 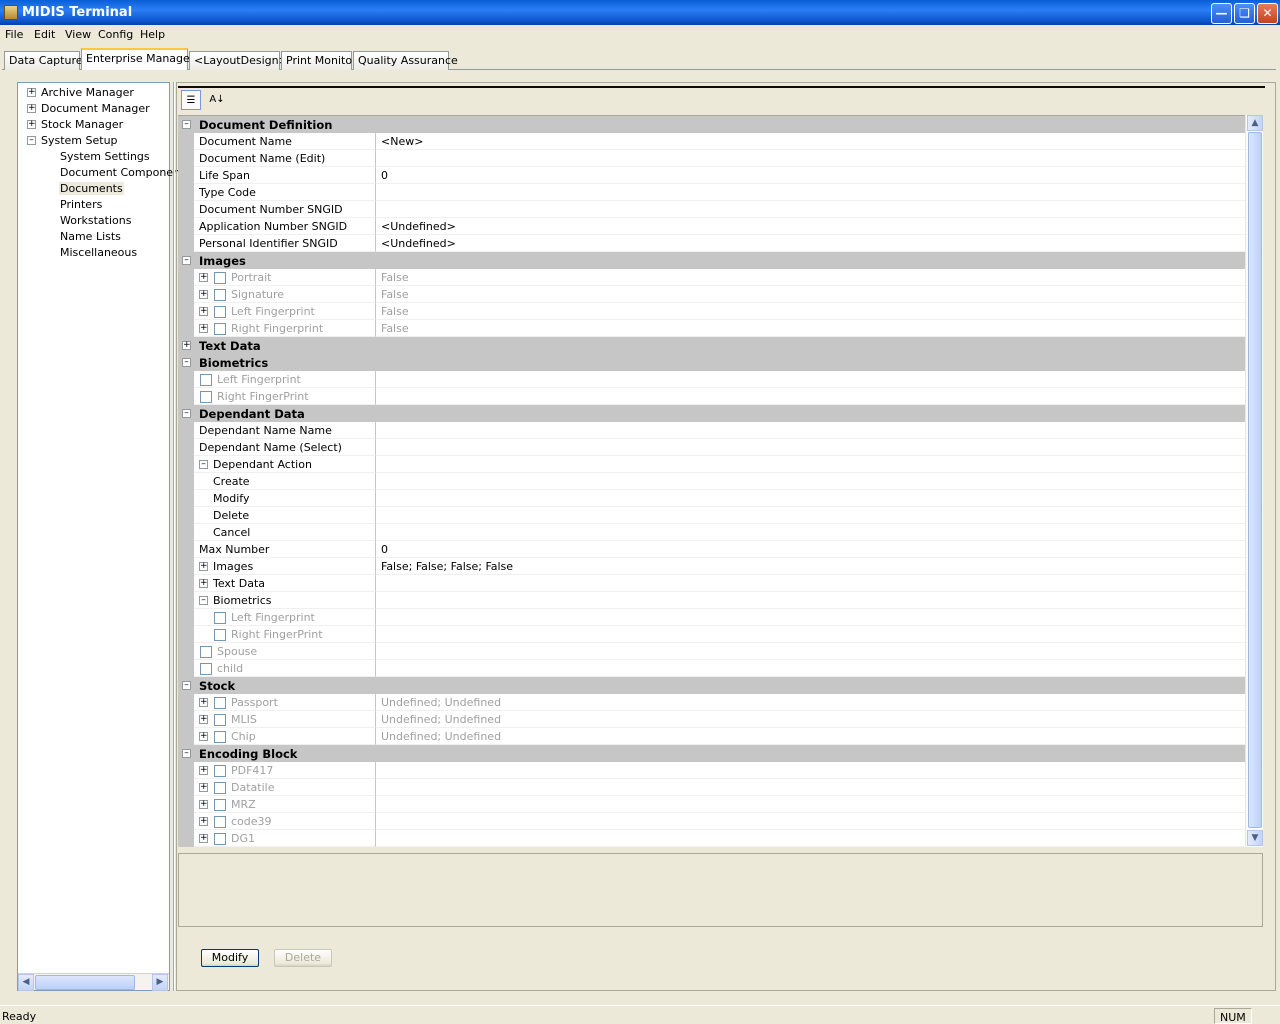 What do you see at coordinates (711, 719) in the screenshot?
I see `property-row: + MLIS Undefined; Undefined` at bounding box center [711, 719].